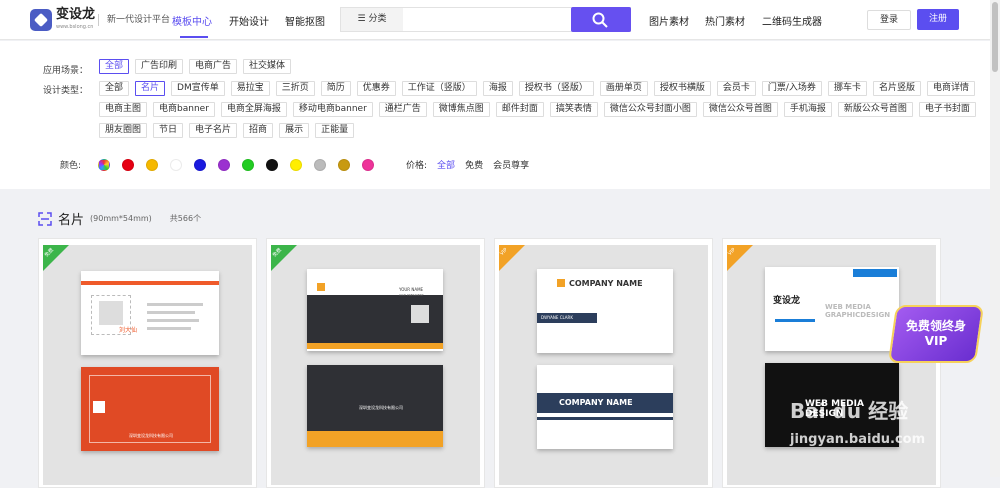 Image resolution: width=1000 pixels, height=488 pixels. What do you see at coordinates (70, 166) in the screenshot?
I see `color-filter-label: 颜色:` at bounding box center [70, 166].